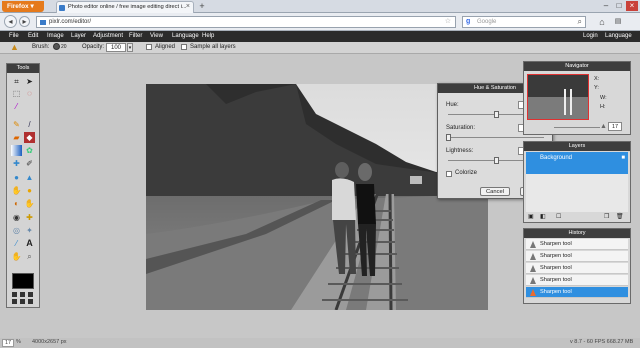  Describe the element at coordinates (14, 36) in the screenshot. I see `menu-file: File` at that location.